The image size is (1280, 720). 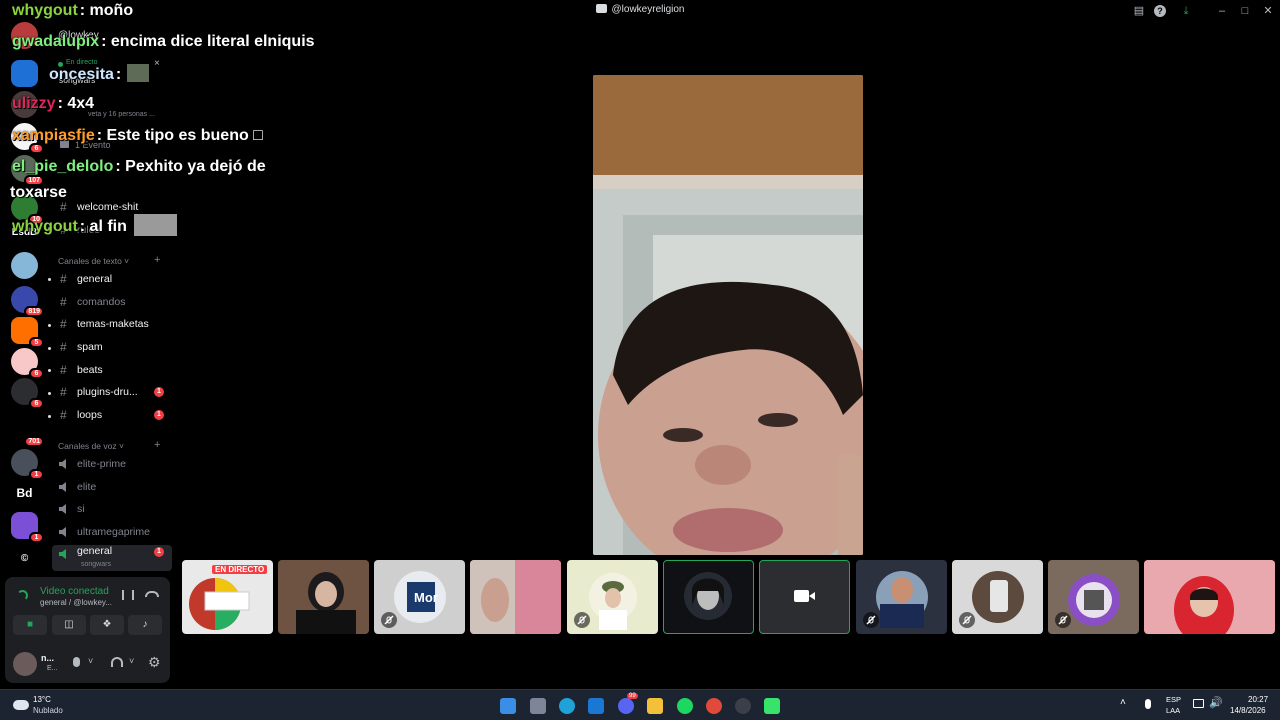 I want to click on server-icon-bd: Bd, so click(x=24, y=493).